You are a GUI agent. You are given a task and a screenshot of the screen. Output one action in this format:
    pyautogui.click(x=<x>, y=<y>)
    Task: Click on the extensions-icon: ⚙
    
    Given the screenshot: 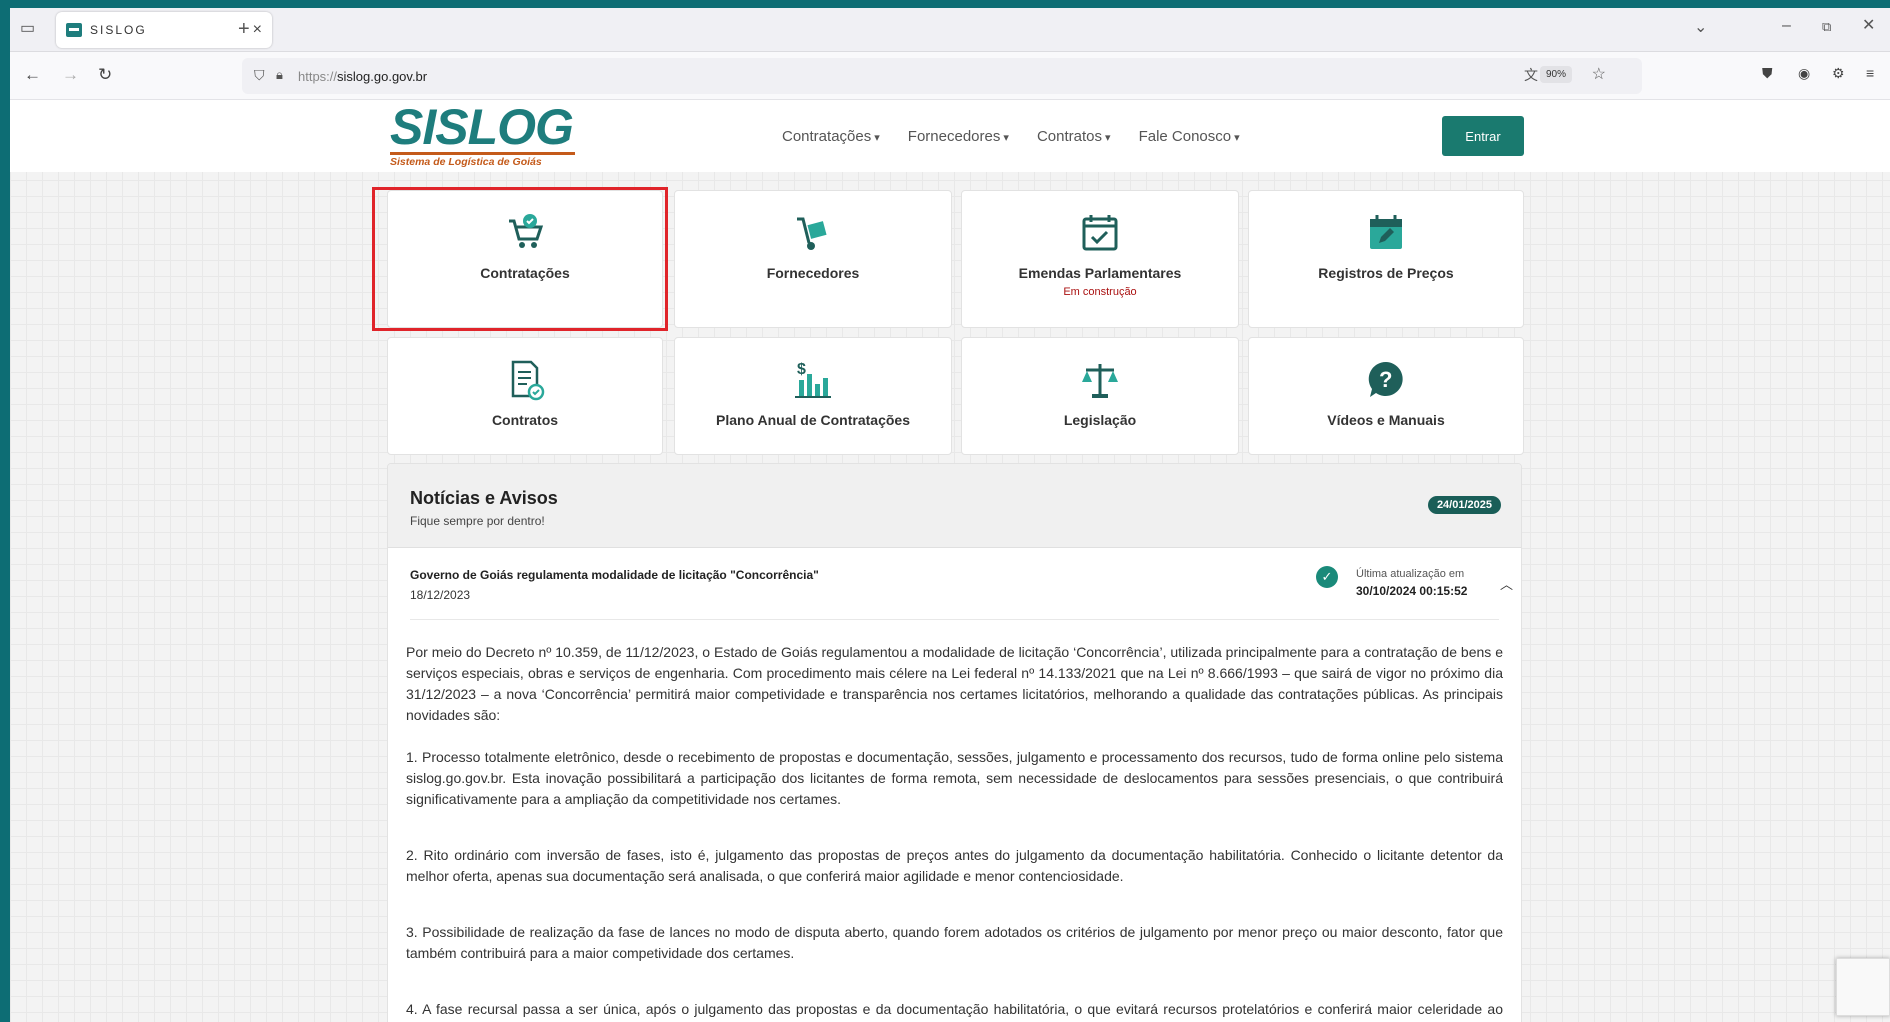 What is the action you would take?
    pyautogui.click(x=1838, y=73)
    